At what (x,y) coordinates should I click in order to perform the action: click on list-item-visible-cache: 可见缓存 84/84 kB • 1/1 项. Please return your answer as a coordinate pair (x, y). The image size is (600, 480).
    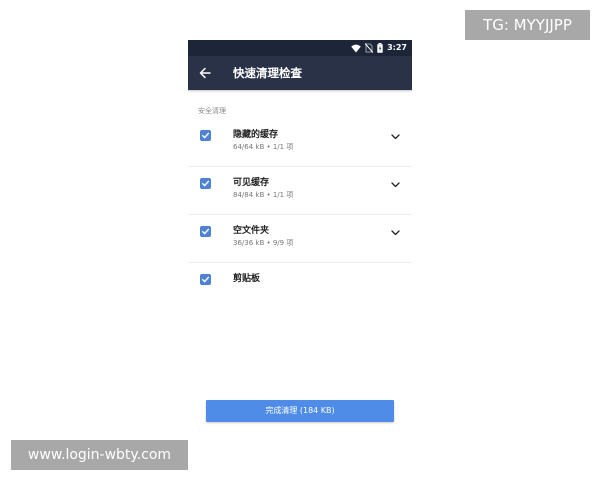
    Looking at the image, I should click on (300, 191).